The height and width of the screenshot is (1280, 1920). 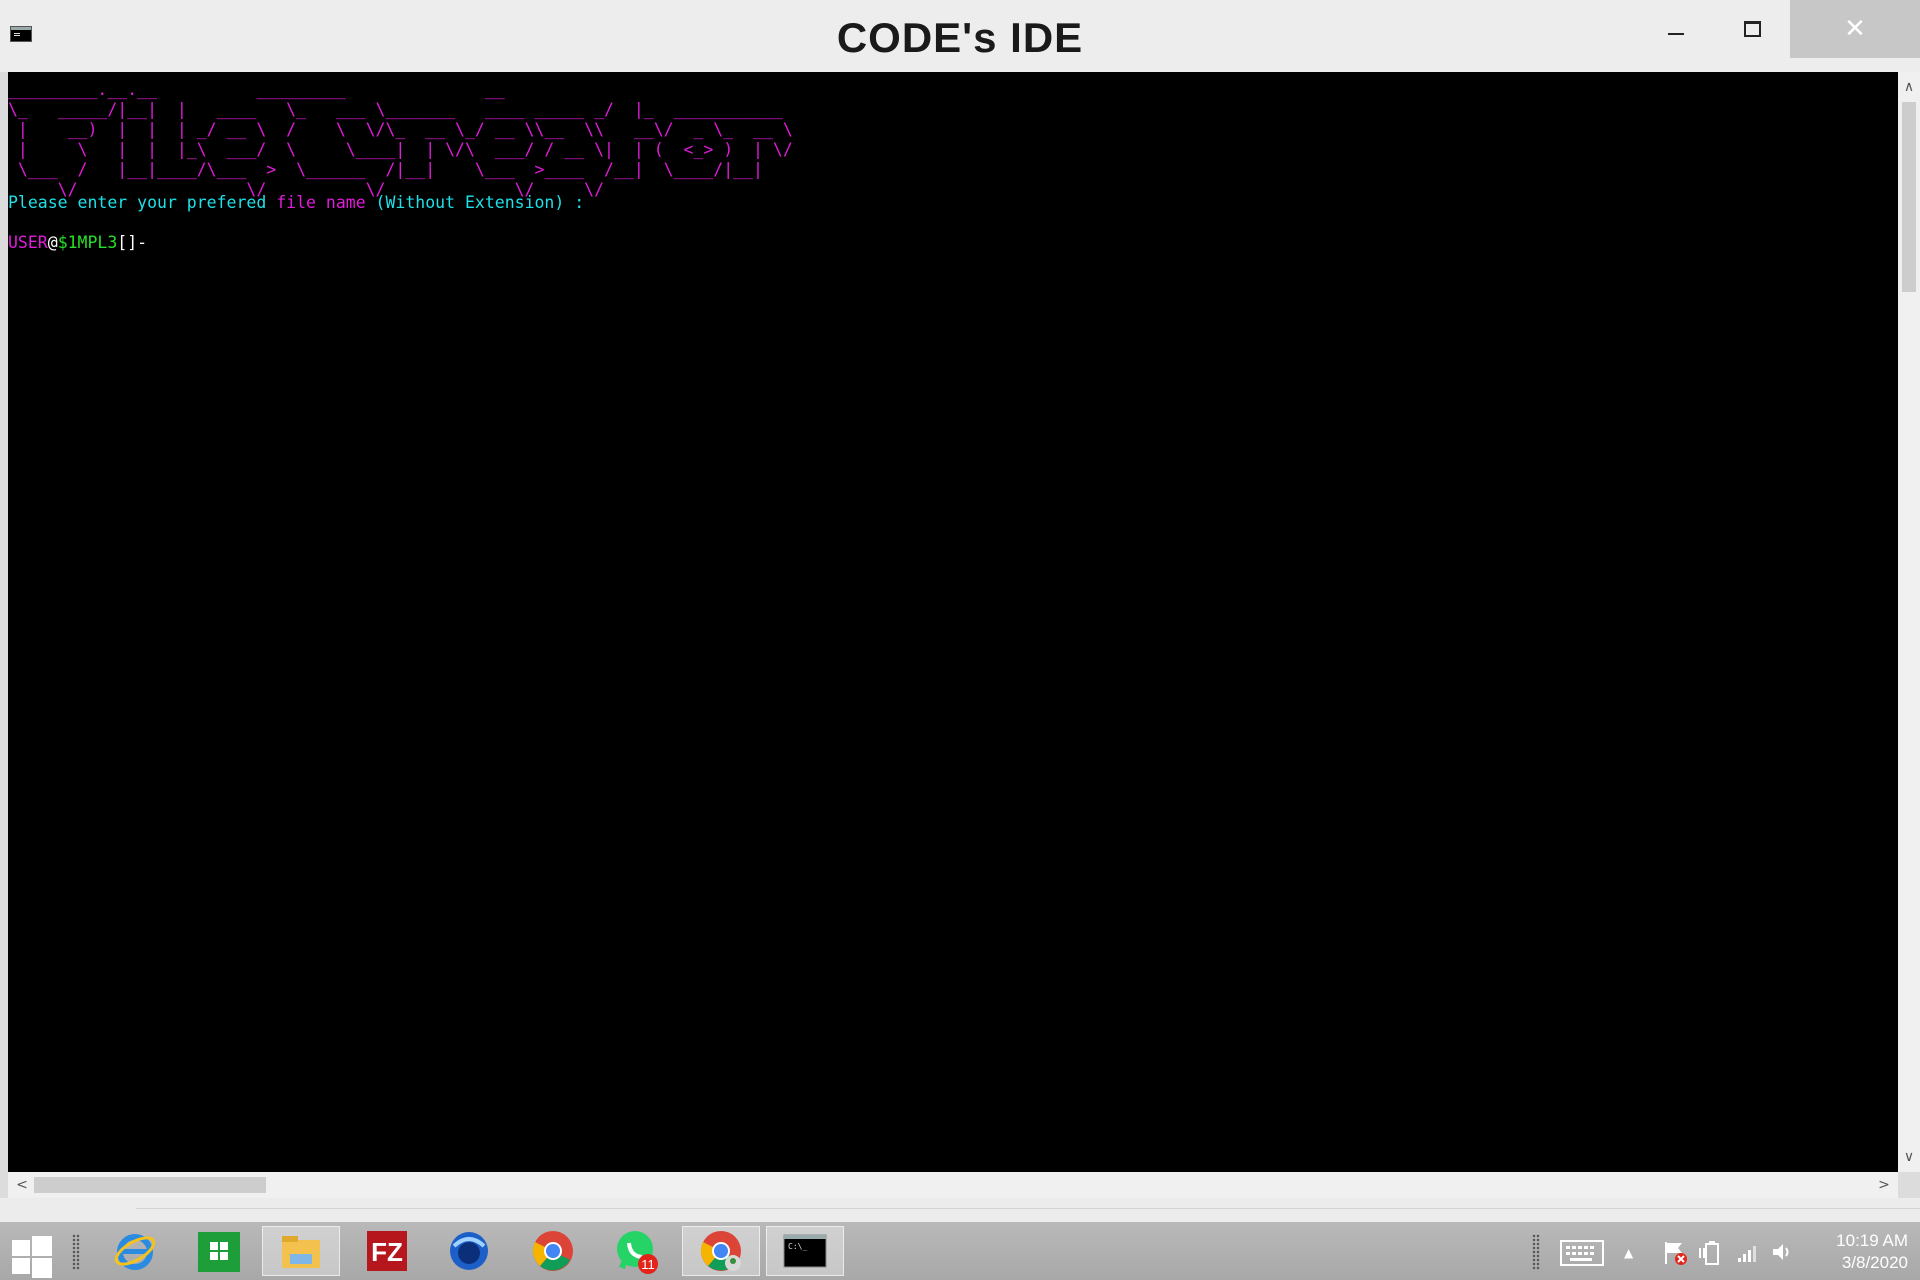 What do you see at coordinates (76, 1252) in the screenshot?
I see `taskbar-grip` at bounding box center [76, 1252].